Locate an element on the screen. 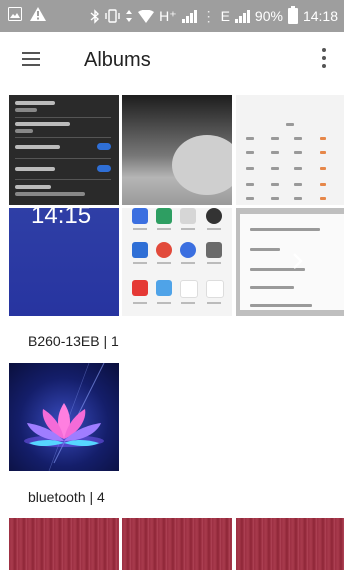  signal-strength-icon is located at coordinates (189, 16).